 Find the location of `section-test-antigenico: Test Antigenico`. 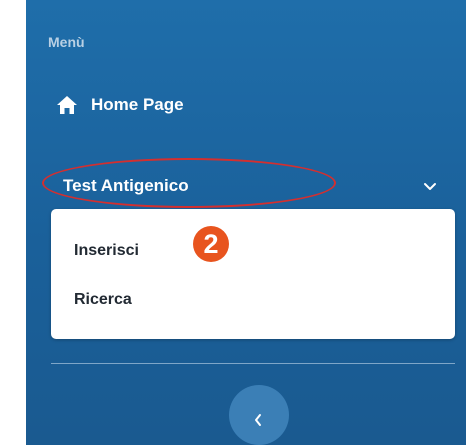

section-test-antigenico: Test Antigenico is located at coordinates (246, 186).